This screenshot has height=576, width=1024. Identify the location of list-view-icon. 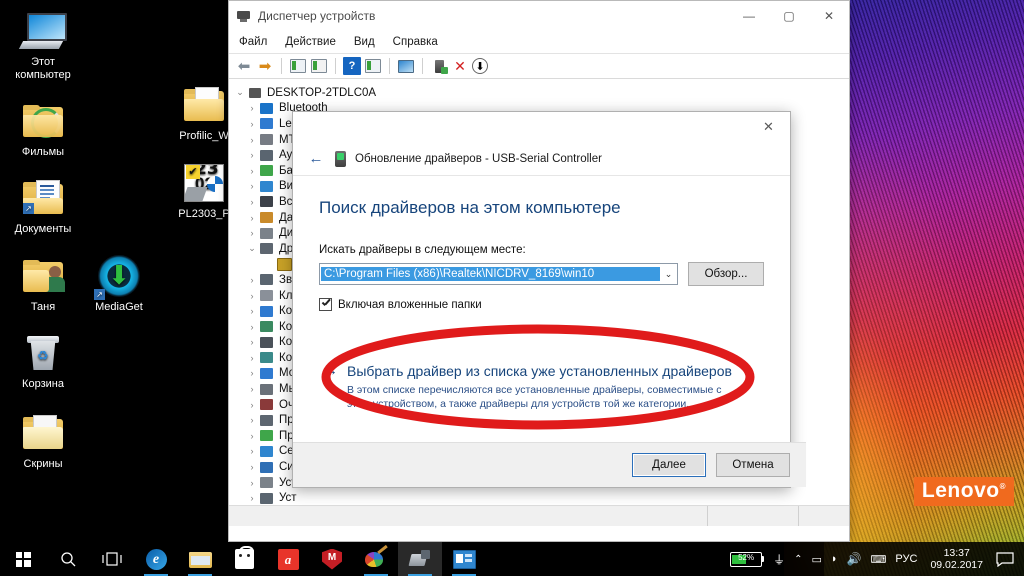
(319, 66).